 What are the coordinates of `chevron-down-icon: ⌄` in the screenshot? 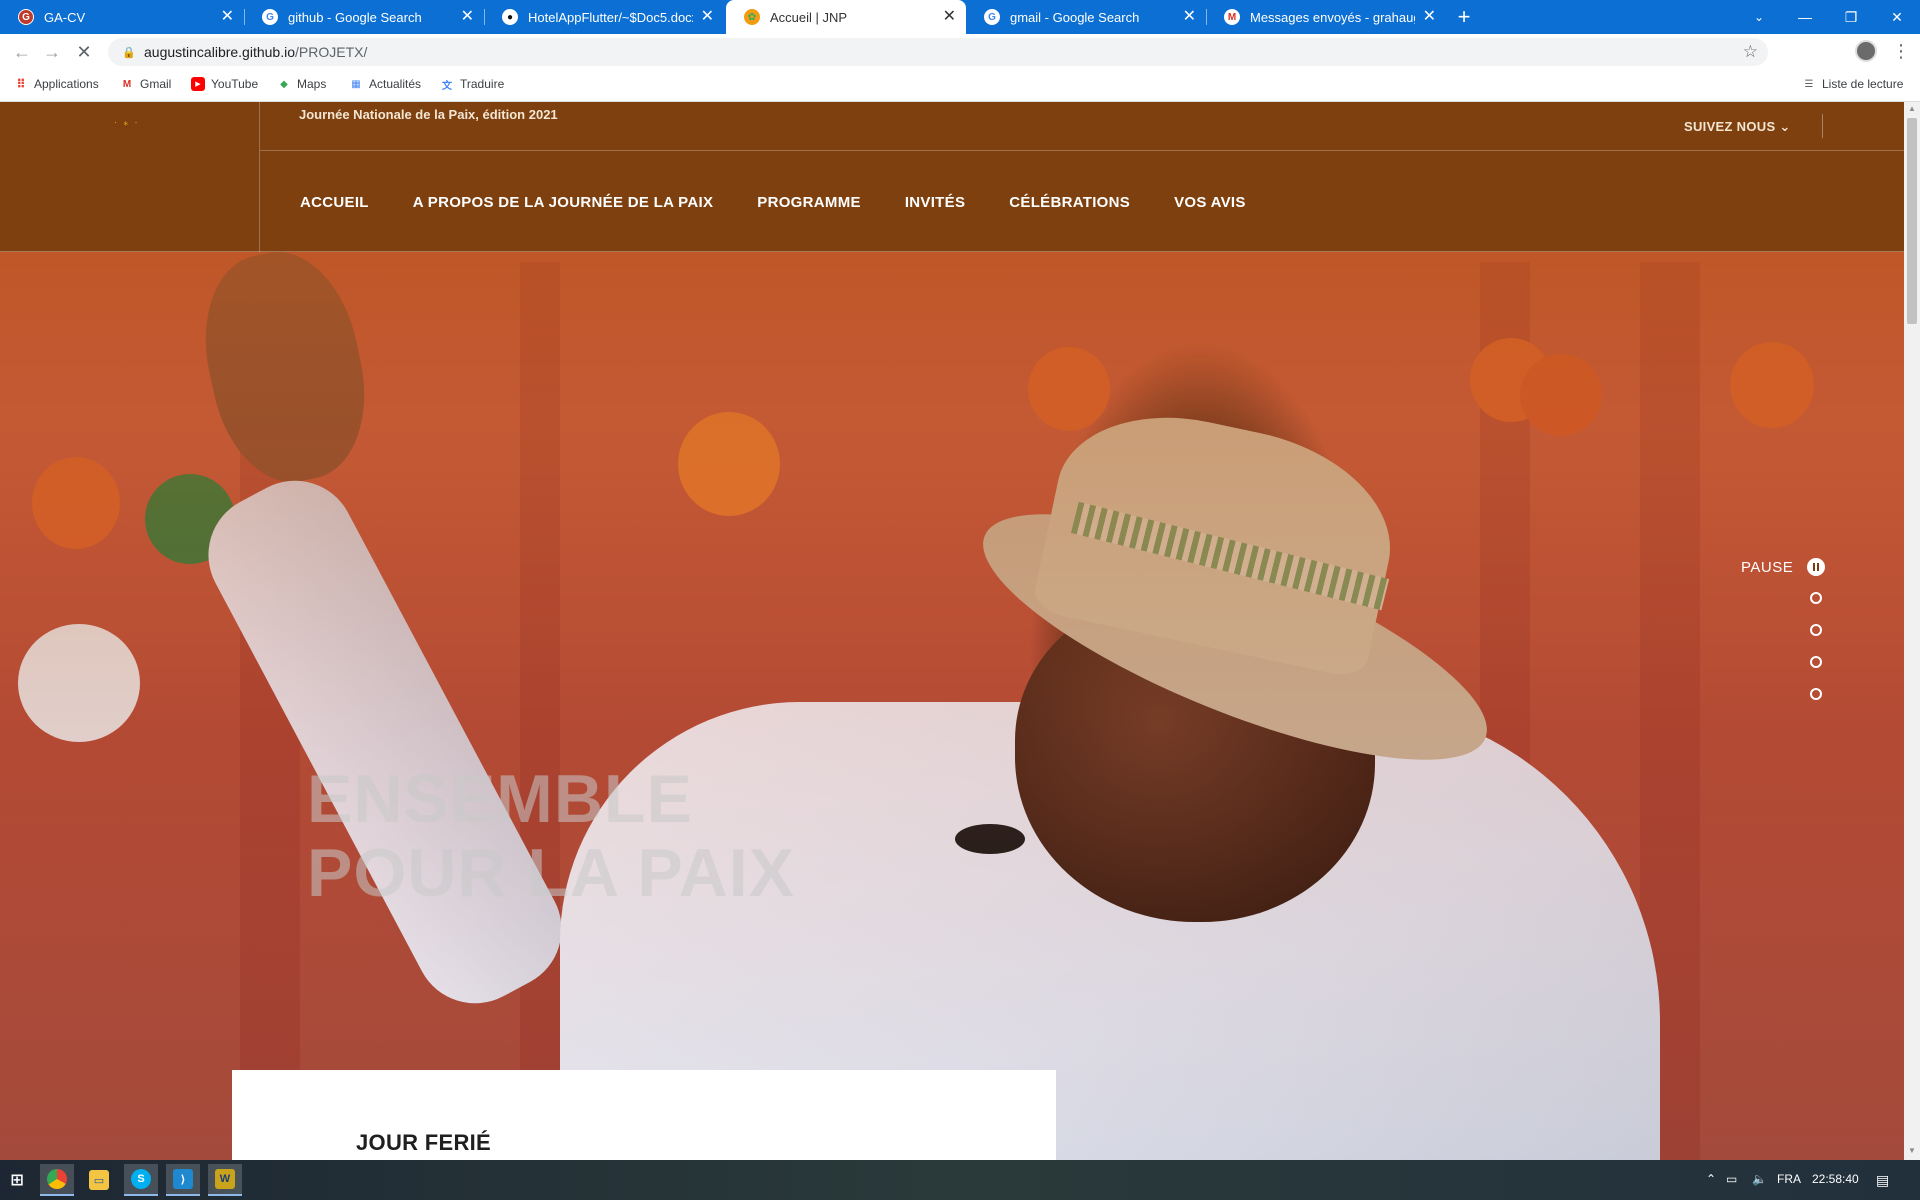 It's located at (1785, 126).